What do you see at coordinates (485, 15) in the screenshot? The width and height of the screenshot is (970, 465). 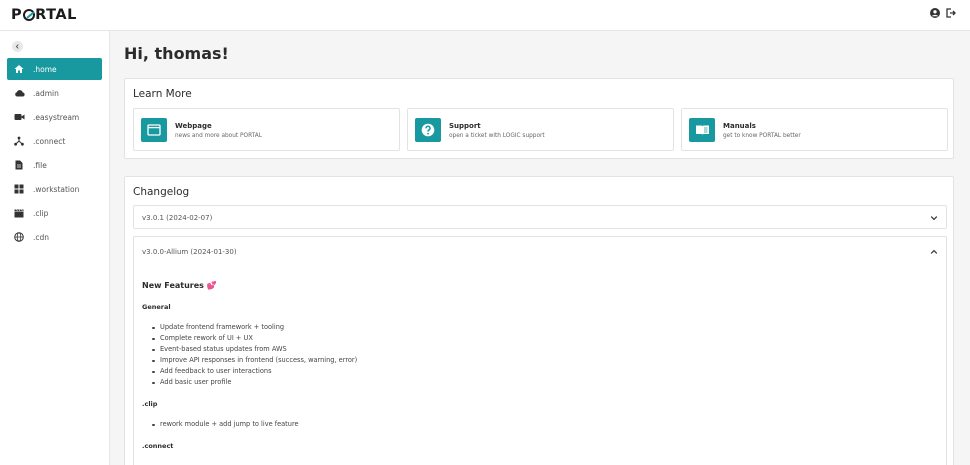 I see `top-bar: P RTAL` at bounding box center [485, 15].